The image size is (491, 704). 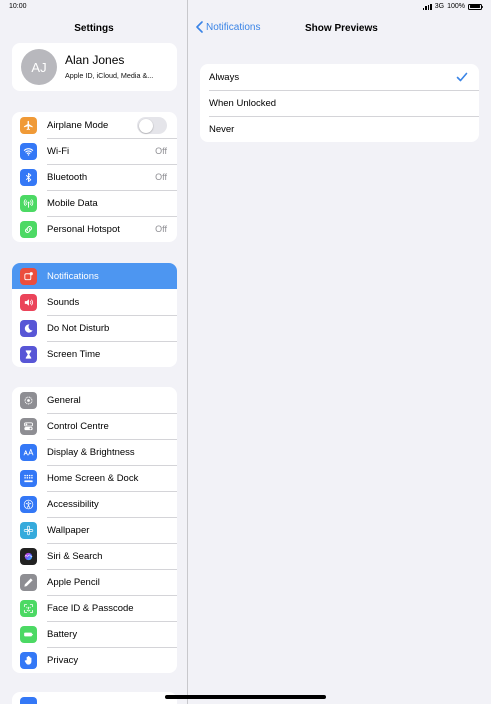 I want to click on sidebar-item-apple-pencil: Apple Pencil, so click(x=94, y=582).